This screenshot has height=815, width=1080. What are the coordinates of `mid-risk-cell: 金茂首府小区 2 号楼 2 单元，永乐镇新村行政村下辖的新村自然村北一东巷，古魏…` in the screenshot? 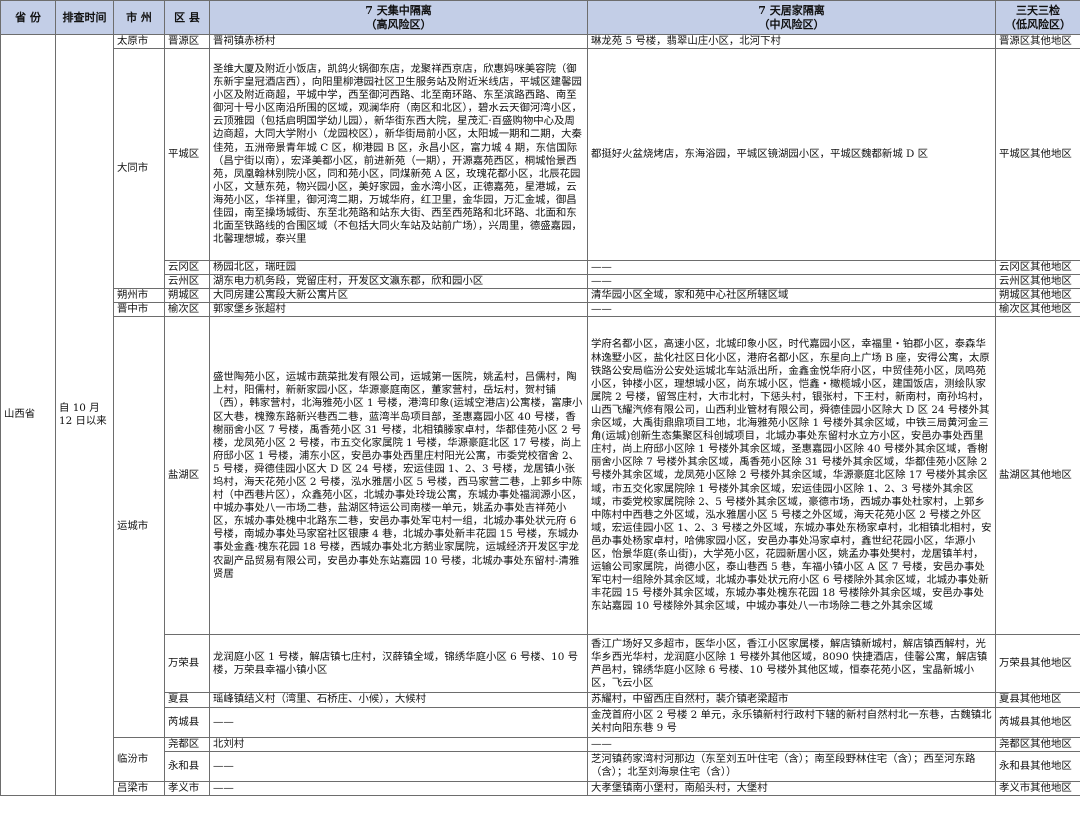 It's located at (791, 722).